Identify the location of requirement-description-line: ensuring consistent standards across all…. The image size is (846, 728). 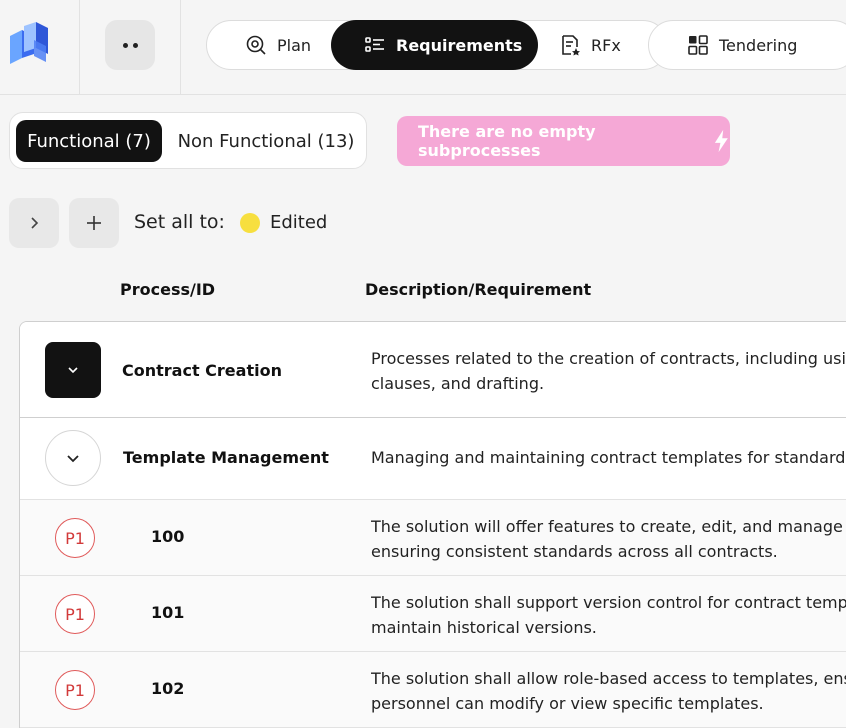
(574, 551).